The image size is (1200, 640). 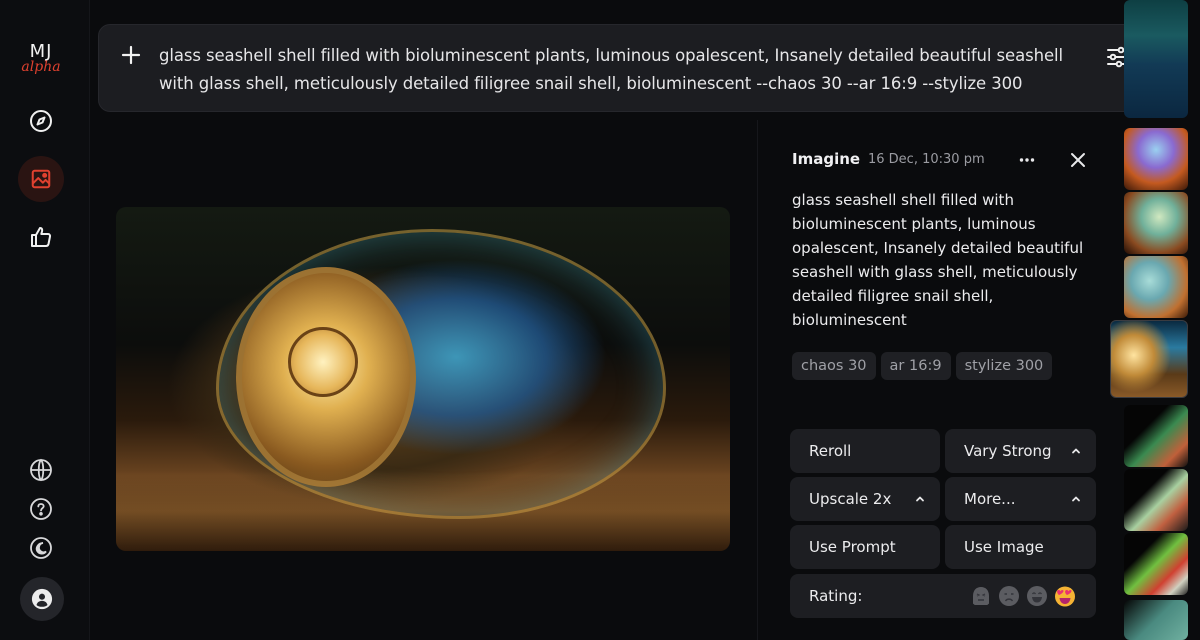 I want to click on account-button, so click(x=42, y=599).